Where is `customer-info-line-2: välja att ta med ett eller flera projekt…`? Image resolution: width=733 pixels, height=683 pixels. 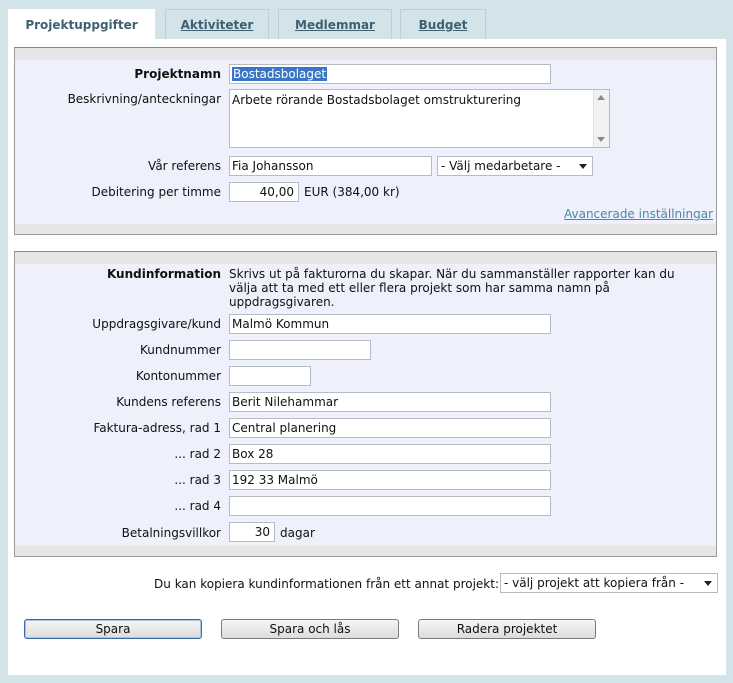 customer-info-line-2: välja att ta med ett eller flera projekt… is located at coordinates (419, 288).